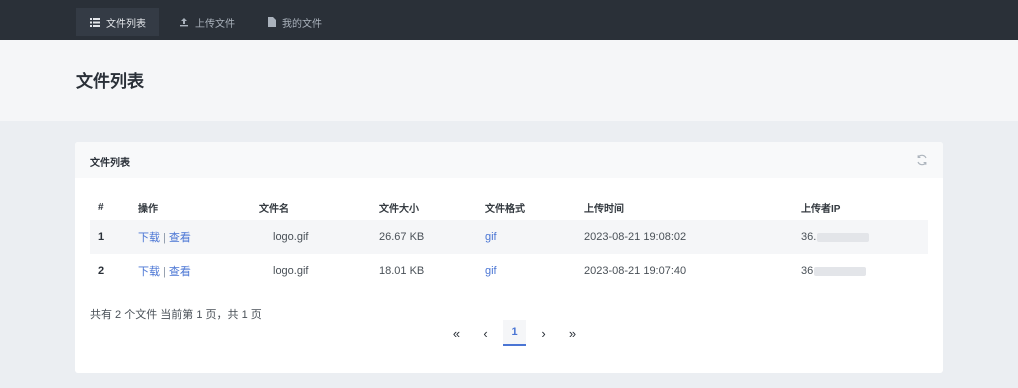  I want to click on pagination: « ‹ 1 › », so click(517, 333).